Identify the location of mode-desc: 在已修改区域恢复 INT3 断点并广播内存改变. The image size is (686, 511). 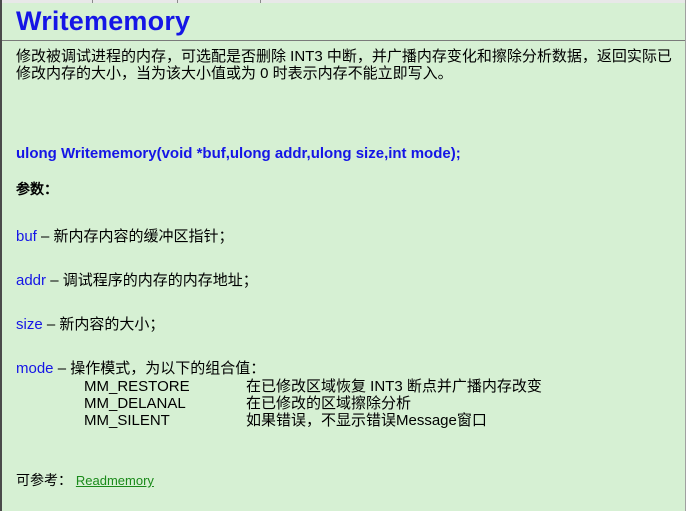
(394, 386).